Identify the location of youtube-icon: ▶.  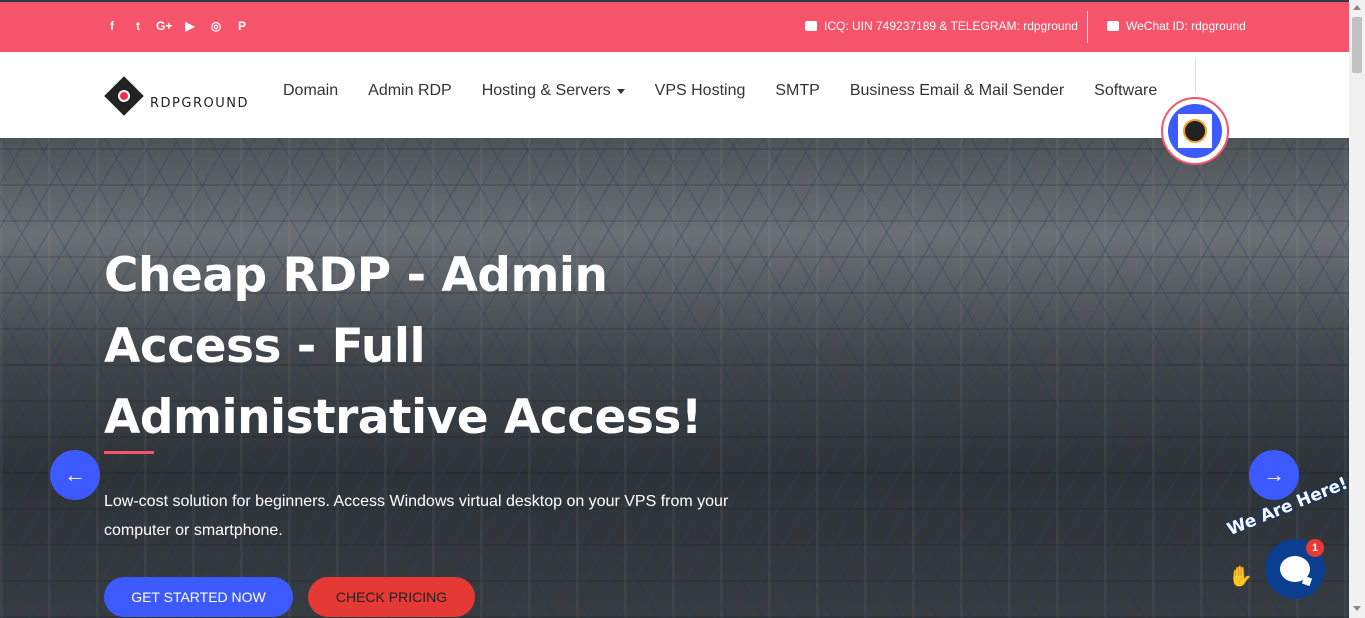
(190, 26).